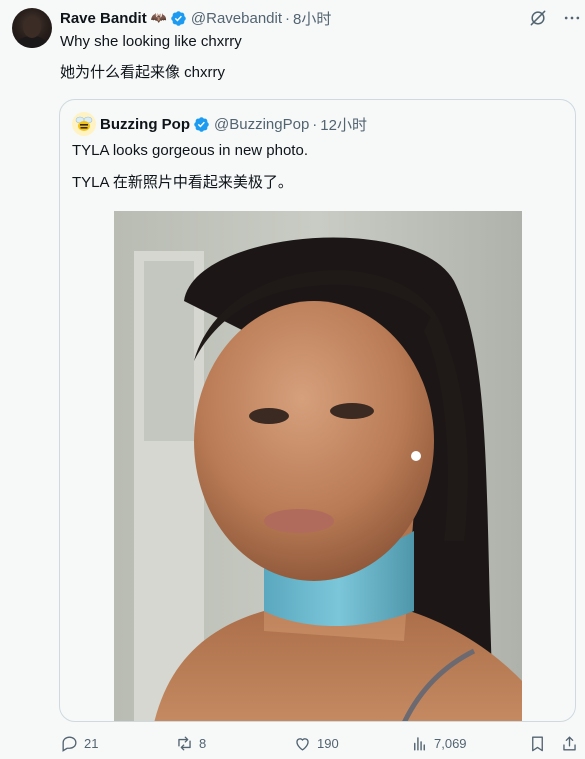 This screenshot has height=759, width=585. What do you see at coordinates (572, 18) in the screenshot?
I see `more-icon` at bounding box center [572, 18].